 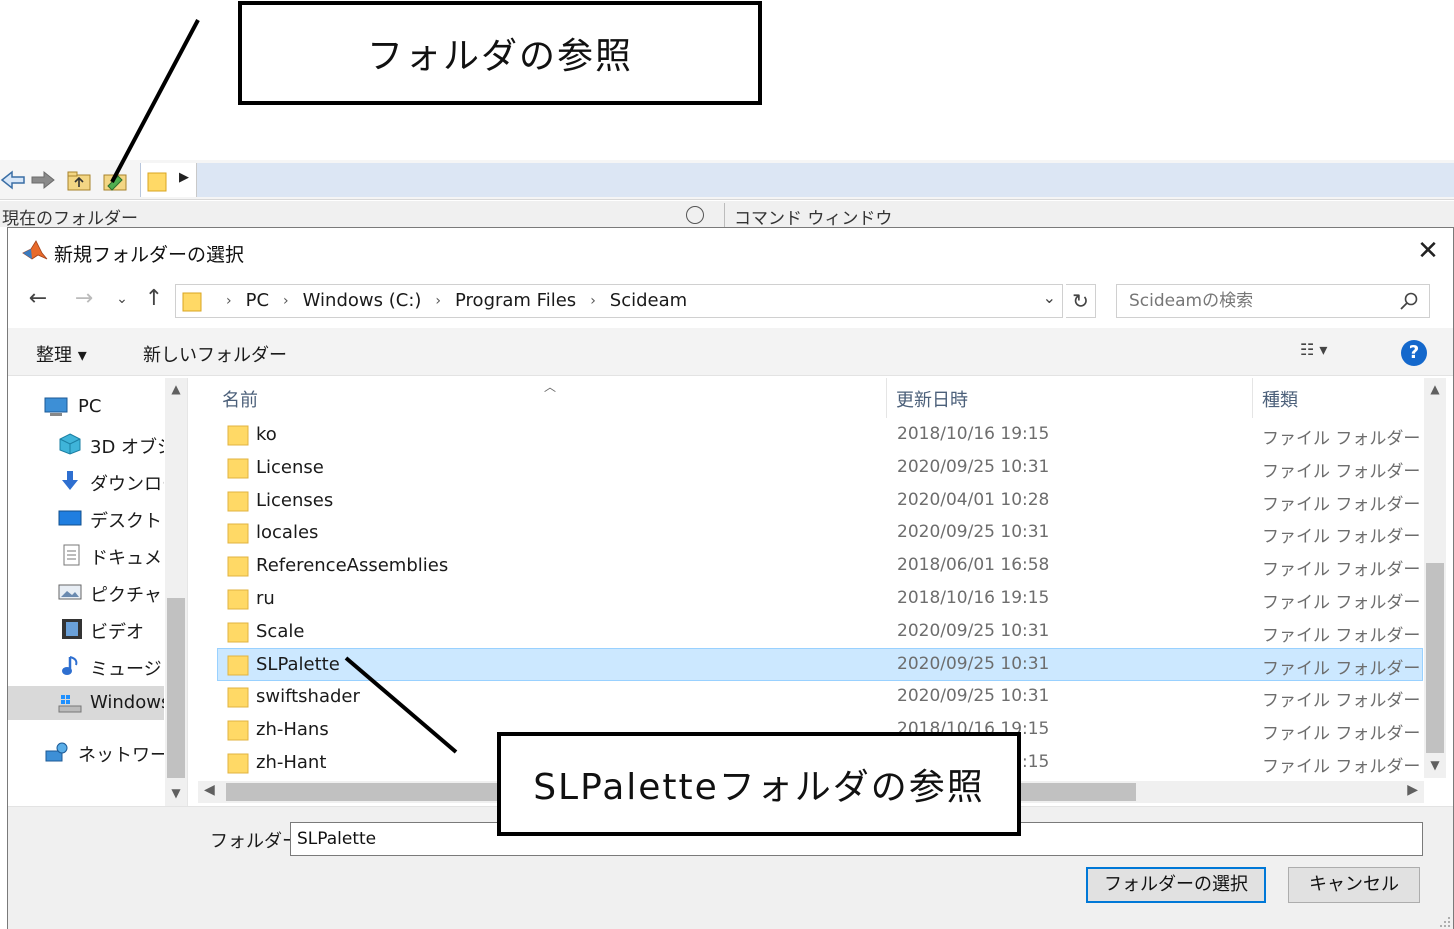 I want to click on file-row: ko 2018/10/16 19:15 ファイル フォルダー, so click(x=820, y=434).